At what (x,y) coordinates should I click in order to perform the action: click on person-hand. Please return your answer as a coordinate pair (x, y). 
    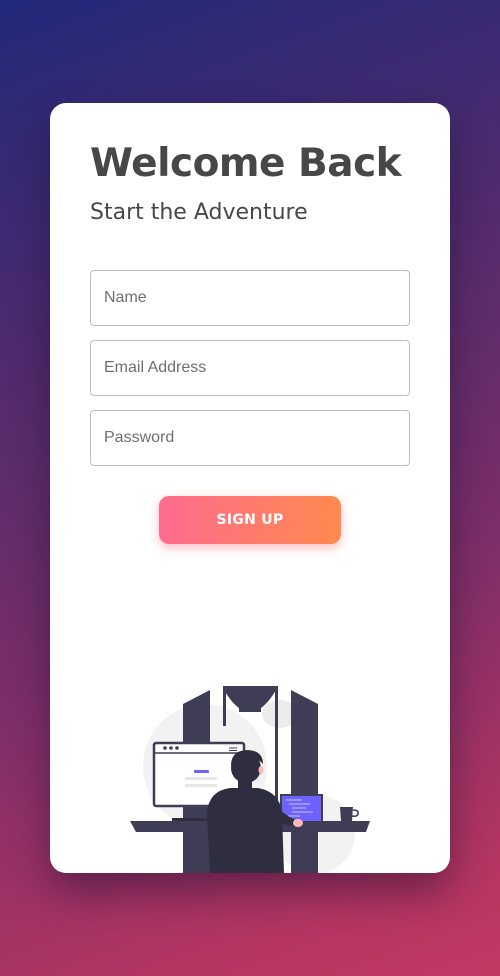
    Looking at the image, I should click on (298, 823).